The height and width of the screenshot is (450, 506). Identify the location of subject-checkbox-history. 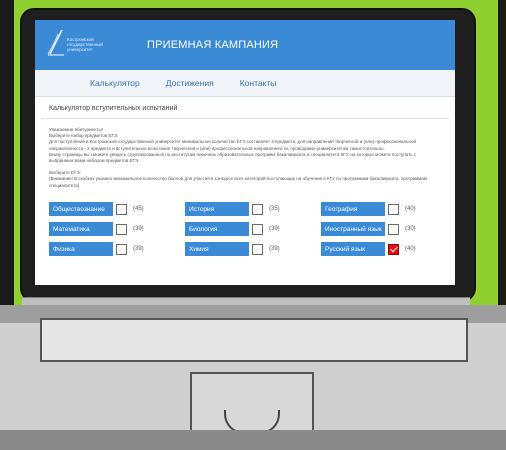
(257, 209).